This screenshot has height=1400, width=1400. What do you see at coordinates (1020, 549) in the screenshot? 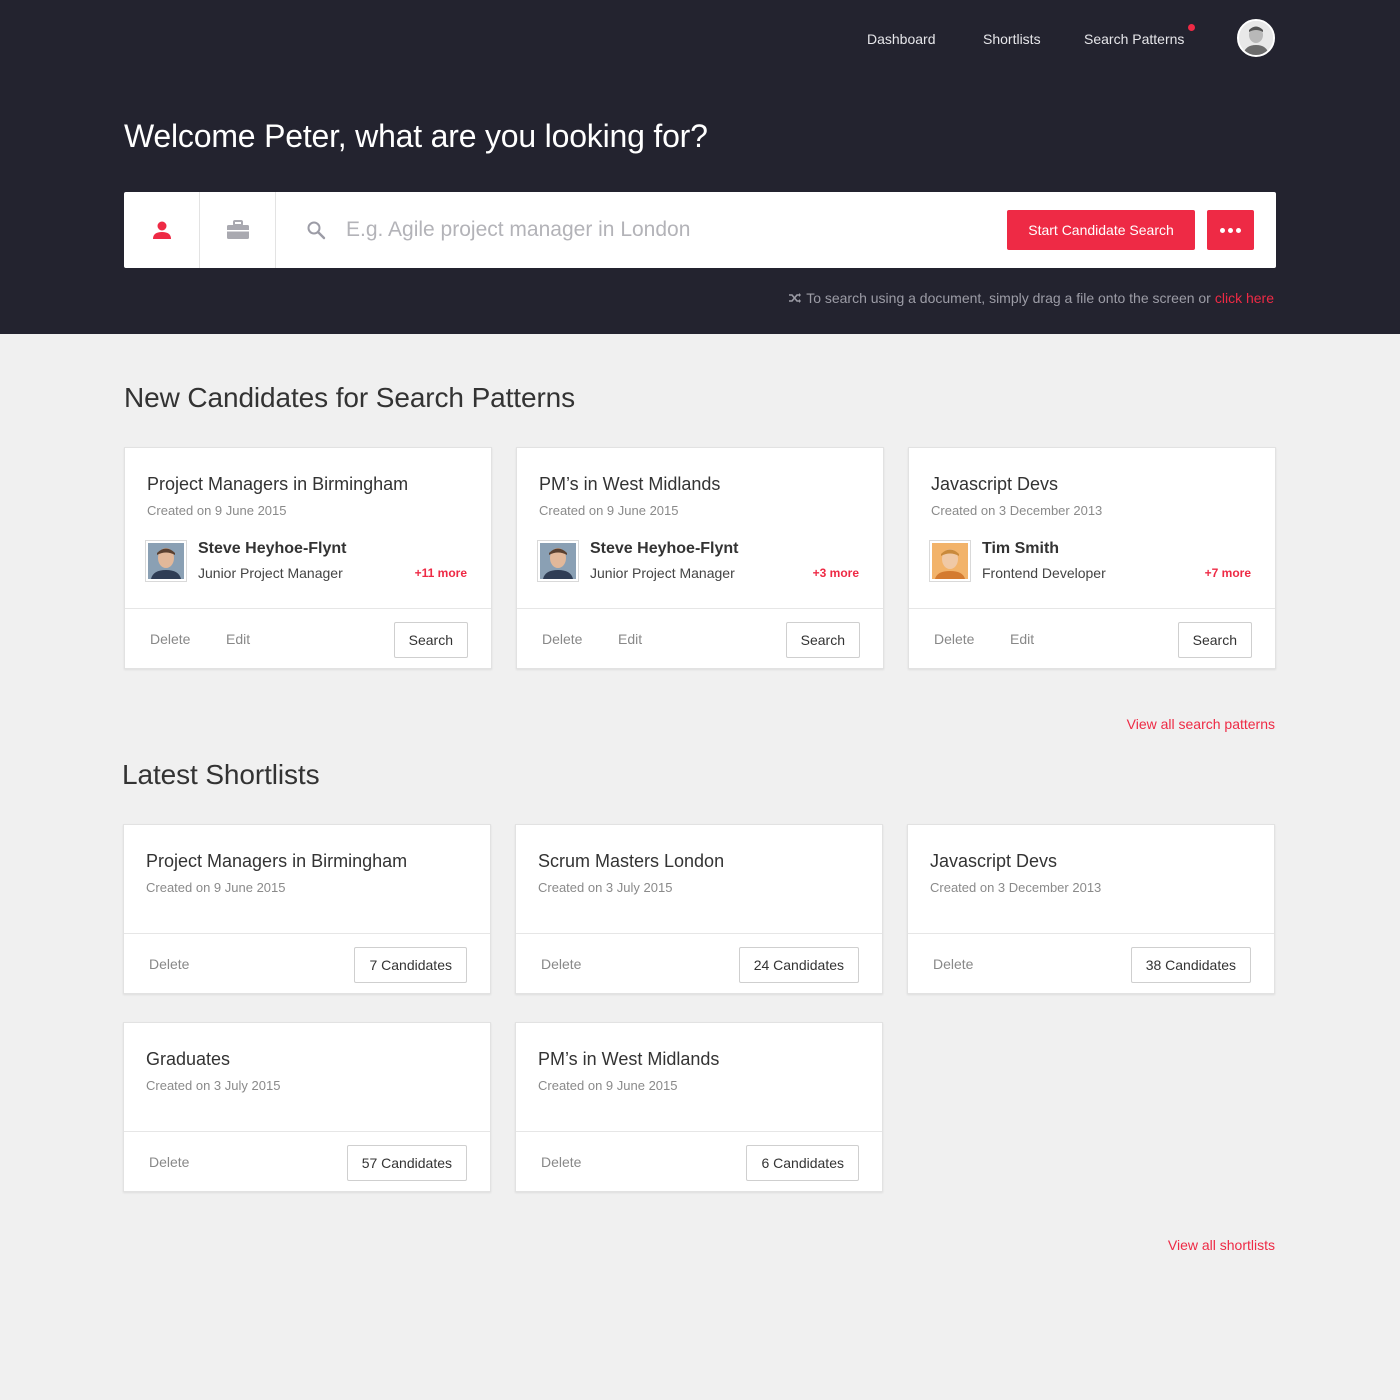
I see `candidate-name: Tim Smith` at bounding box center [1020, 549].